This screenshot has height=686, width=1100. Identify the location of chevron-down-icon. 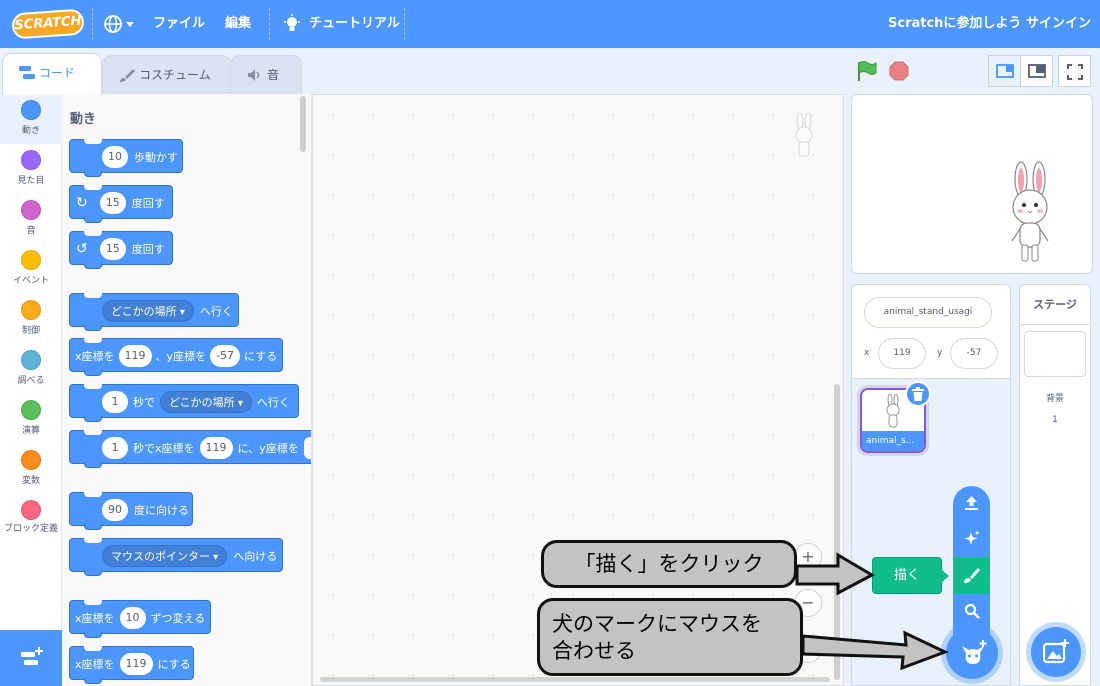
(130, 24).